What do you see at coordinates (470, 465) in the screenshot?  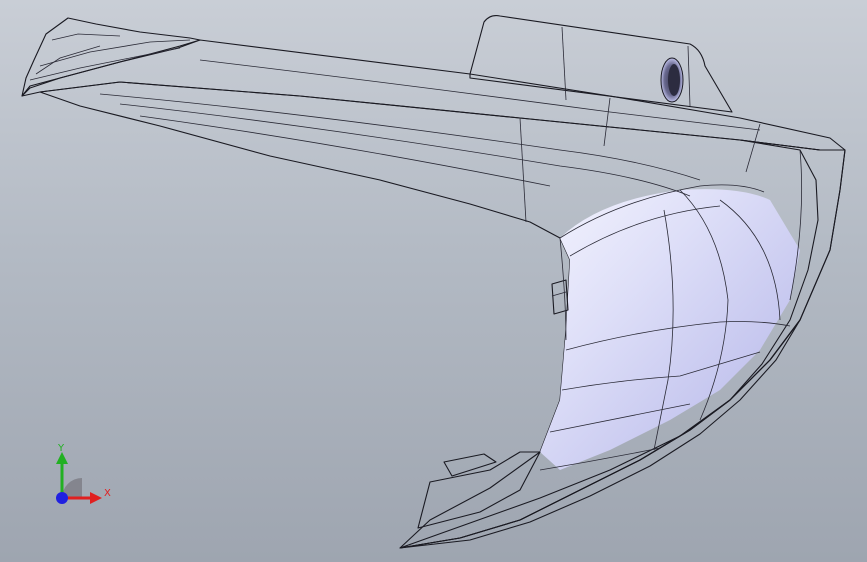 I see `flange-tab` at bounding box center [470, 465].